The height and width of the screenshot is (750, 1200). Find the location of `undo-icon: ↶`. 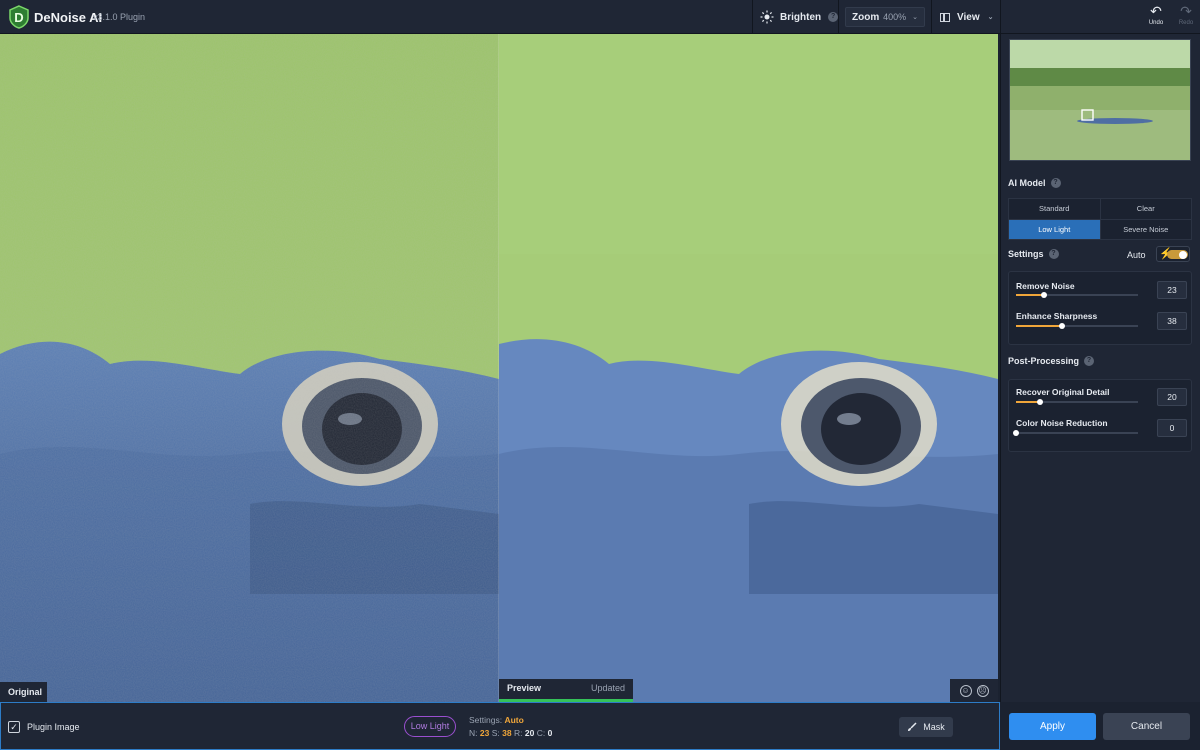

undo-icon: ↶ is located at coordinates (1156, 11).